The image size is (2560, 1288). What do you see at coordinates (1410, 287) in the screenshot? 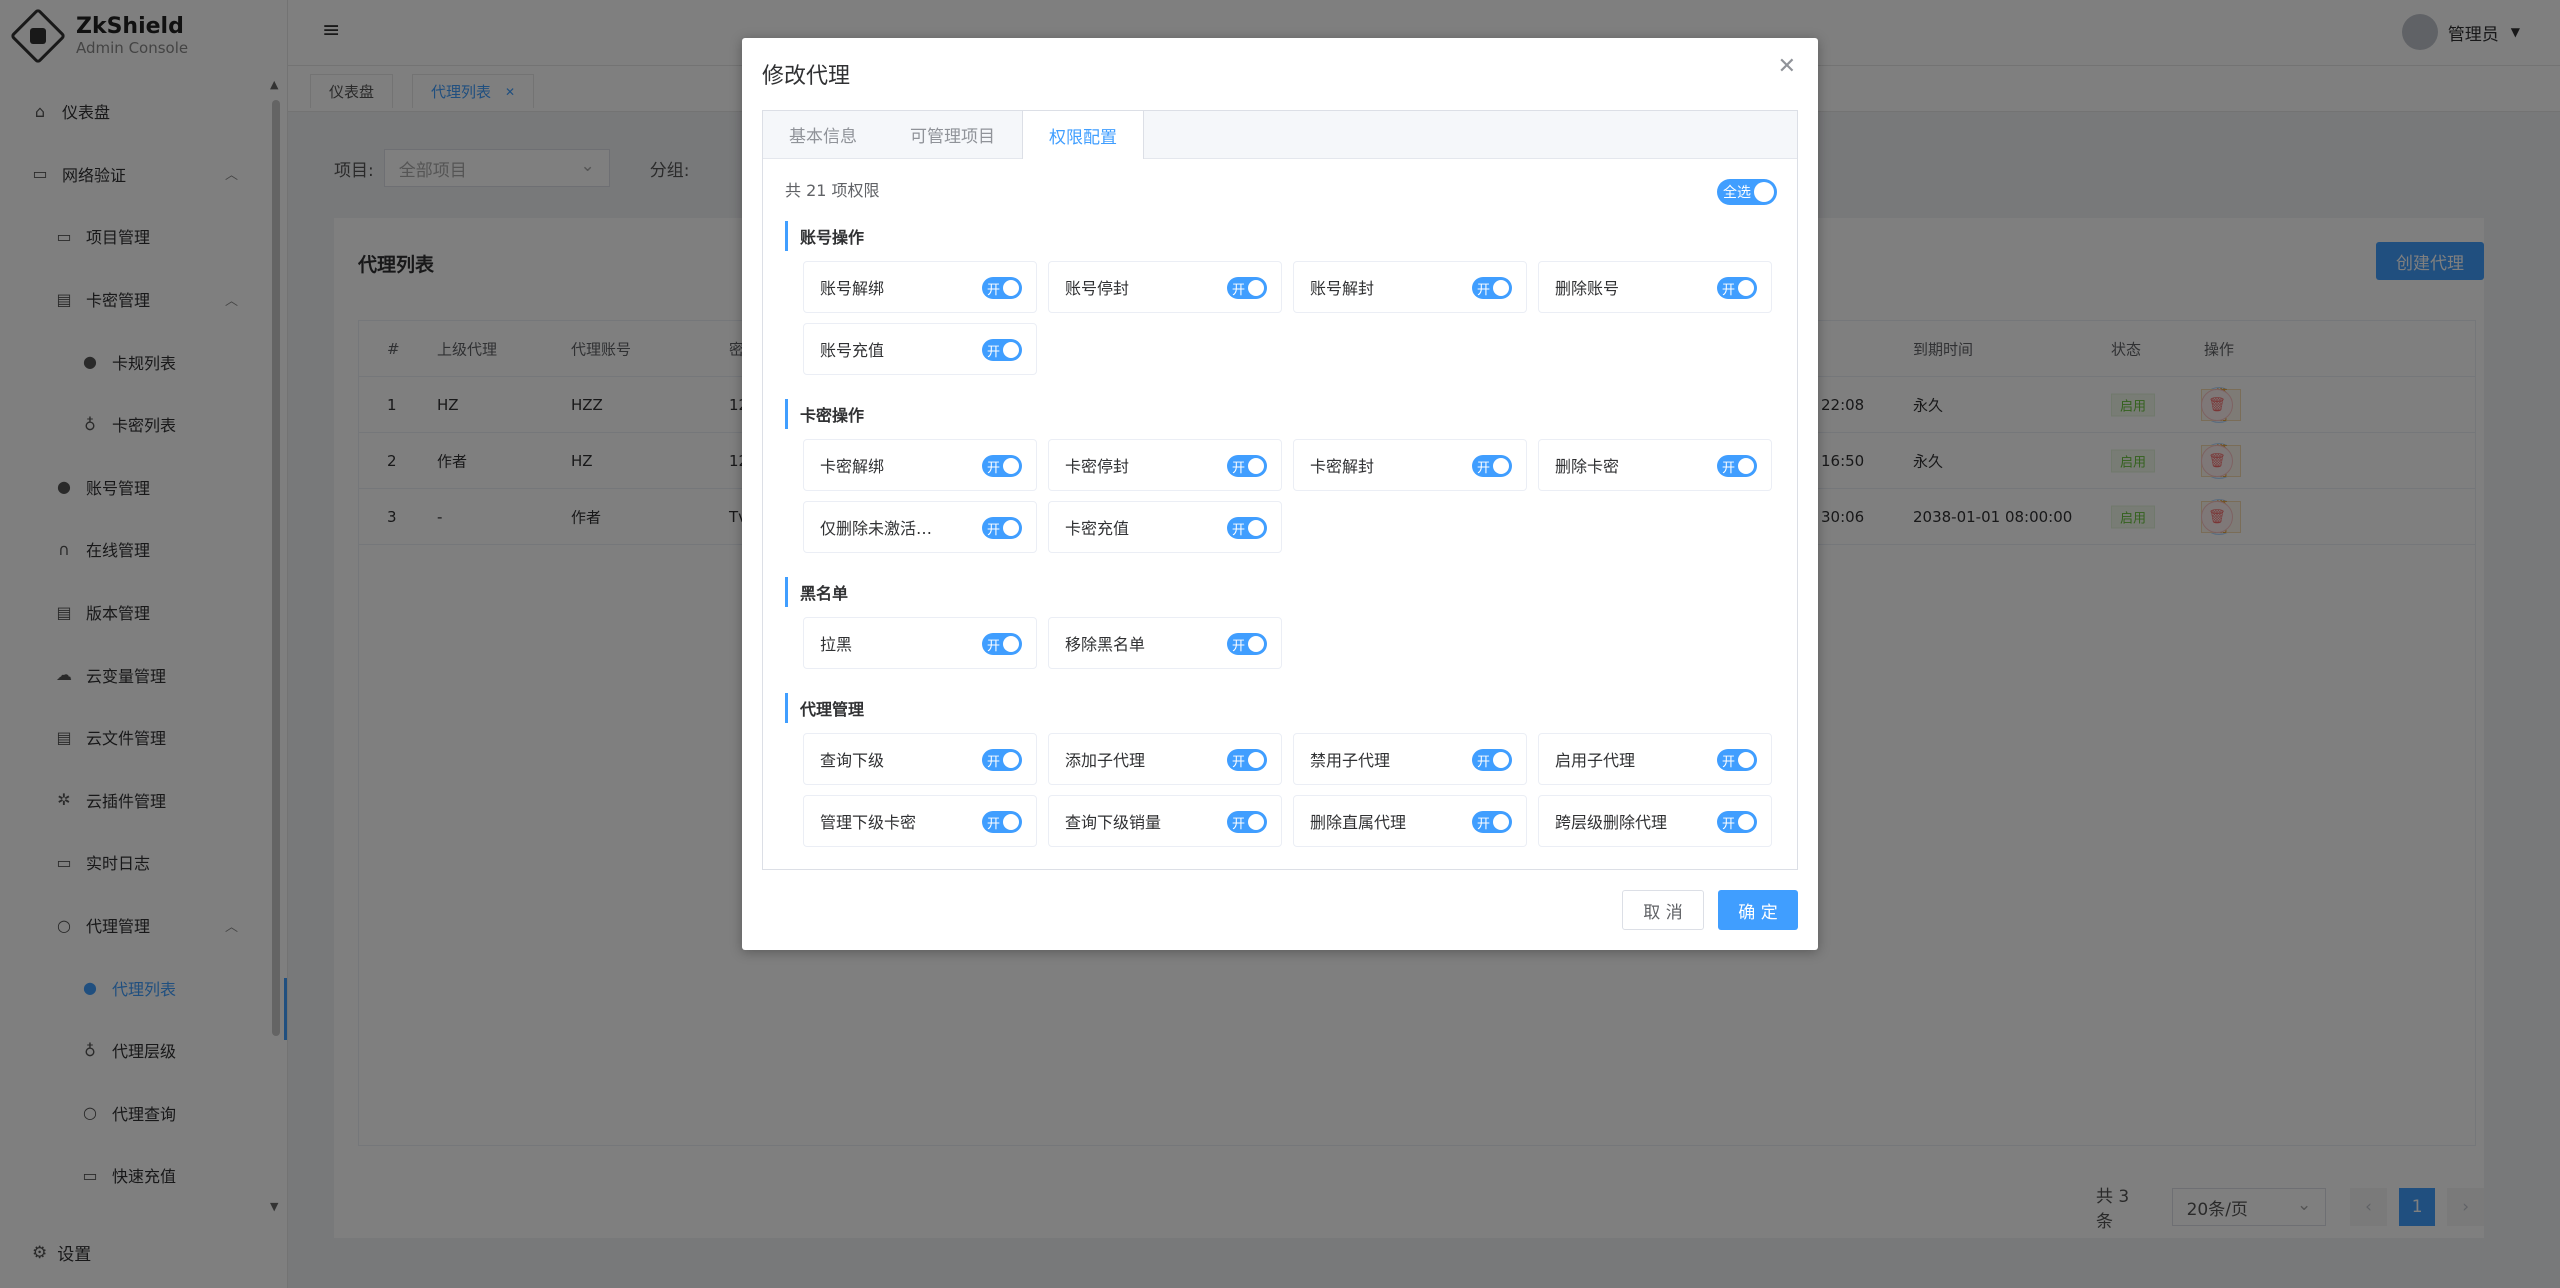
I see `permission-item: 账号解封开` at bounding box center [1410, 287].